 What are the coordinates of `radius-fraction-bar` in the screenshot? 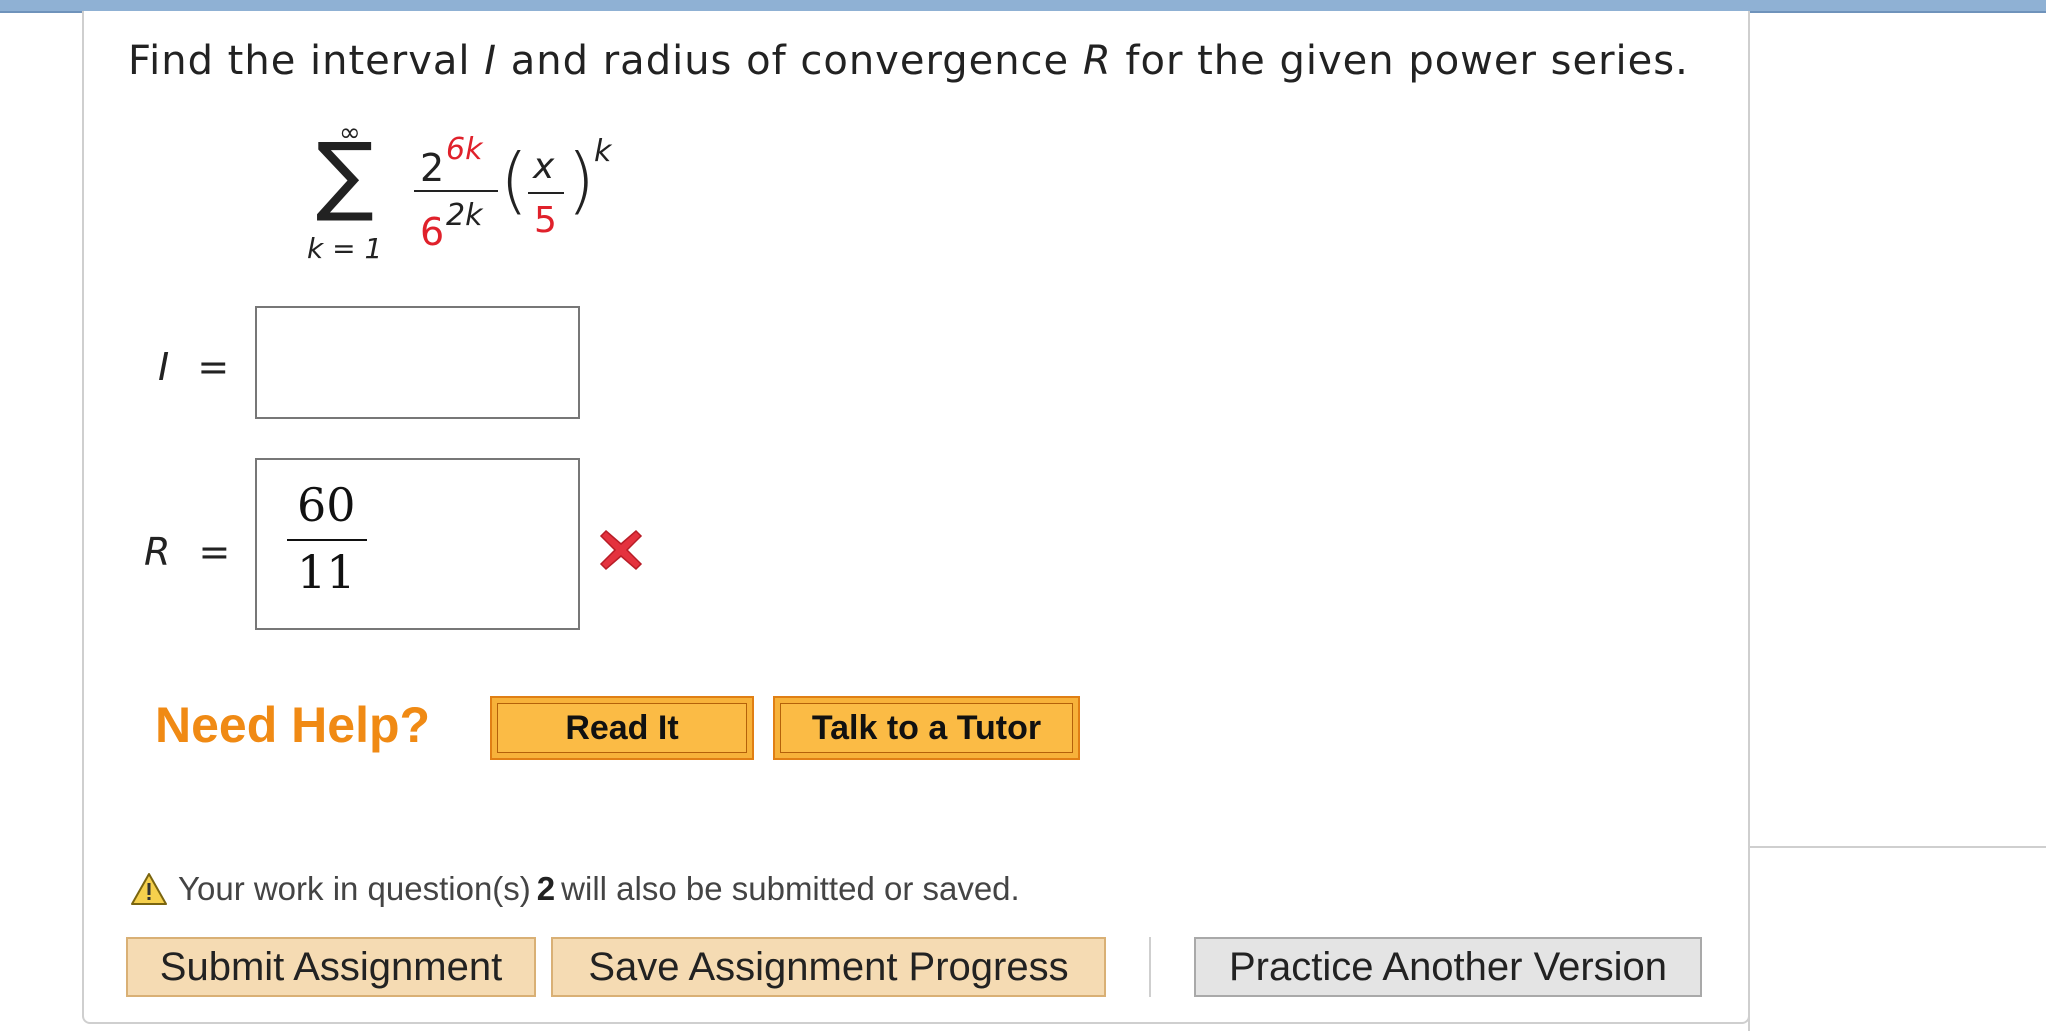 It's located at (327, 540).